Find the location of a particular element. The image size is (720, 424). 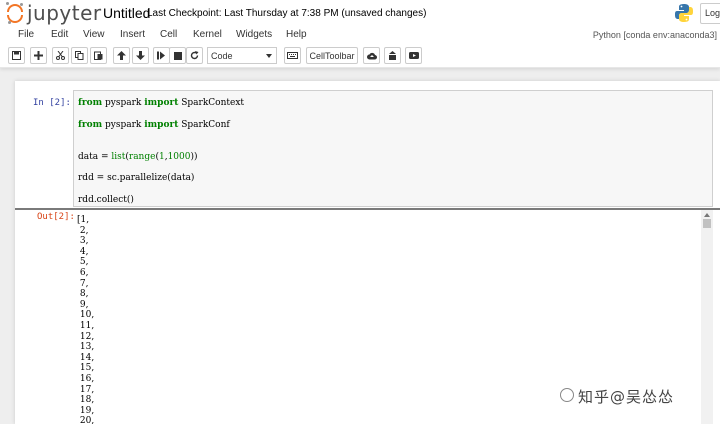

insert-cell-button is located at coordinates (38, 55).